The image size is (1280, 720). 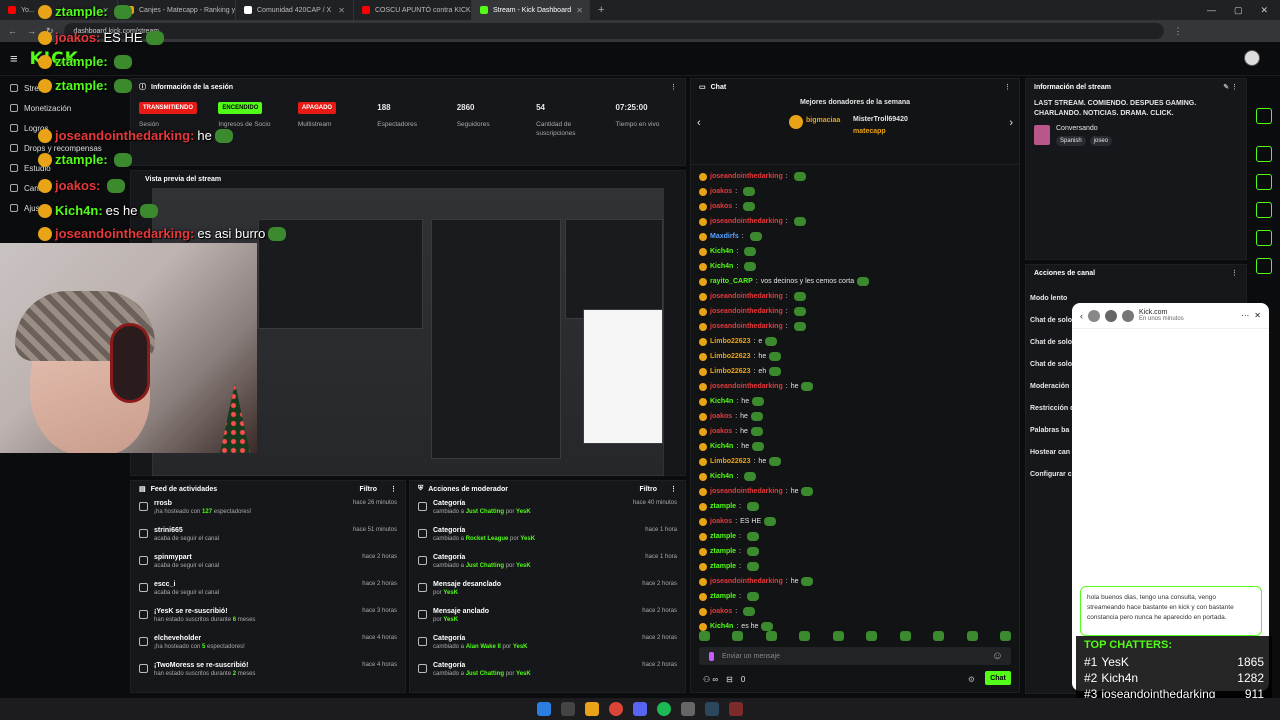 What do you see at coordinates (724, 236) in the screenshot?
I see `chat-username: Maxdirfs` at bounding box center [724, 236].